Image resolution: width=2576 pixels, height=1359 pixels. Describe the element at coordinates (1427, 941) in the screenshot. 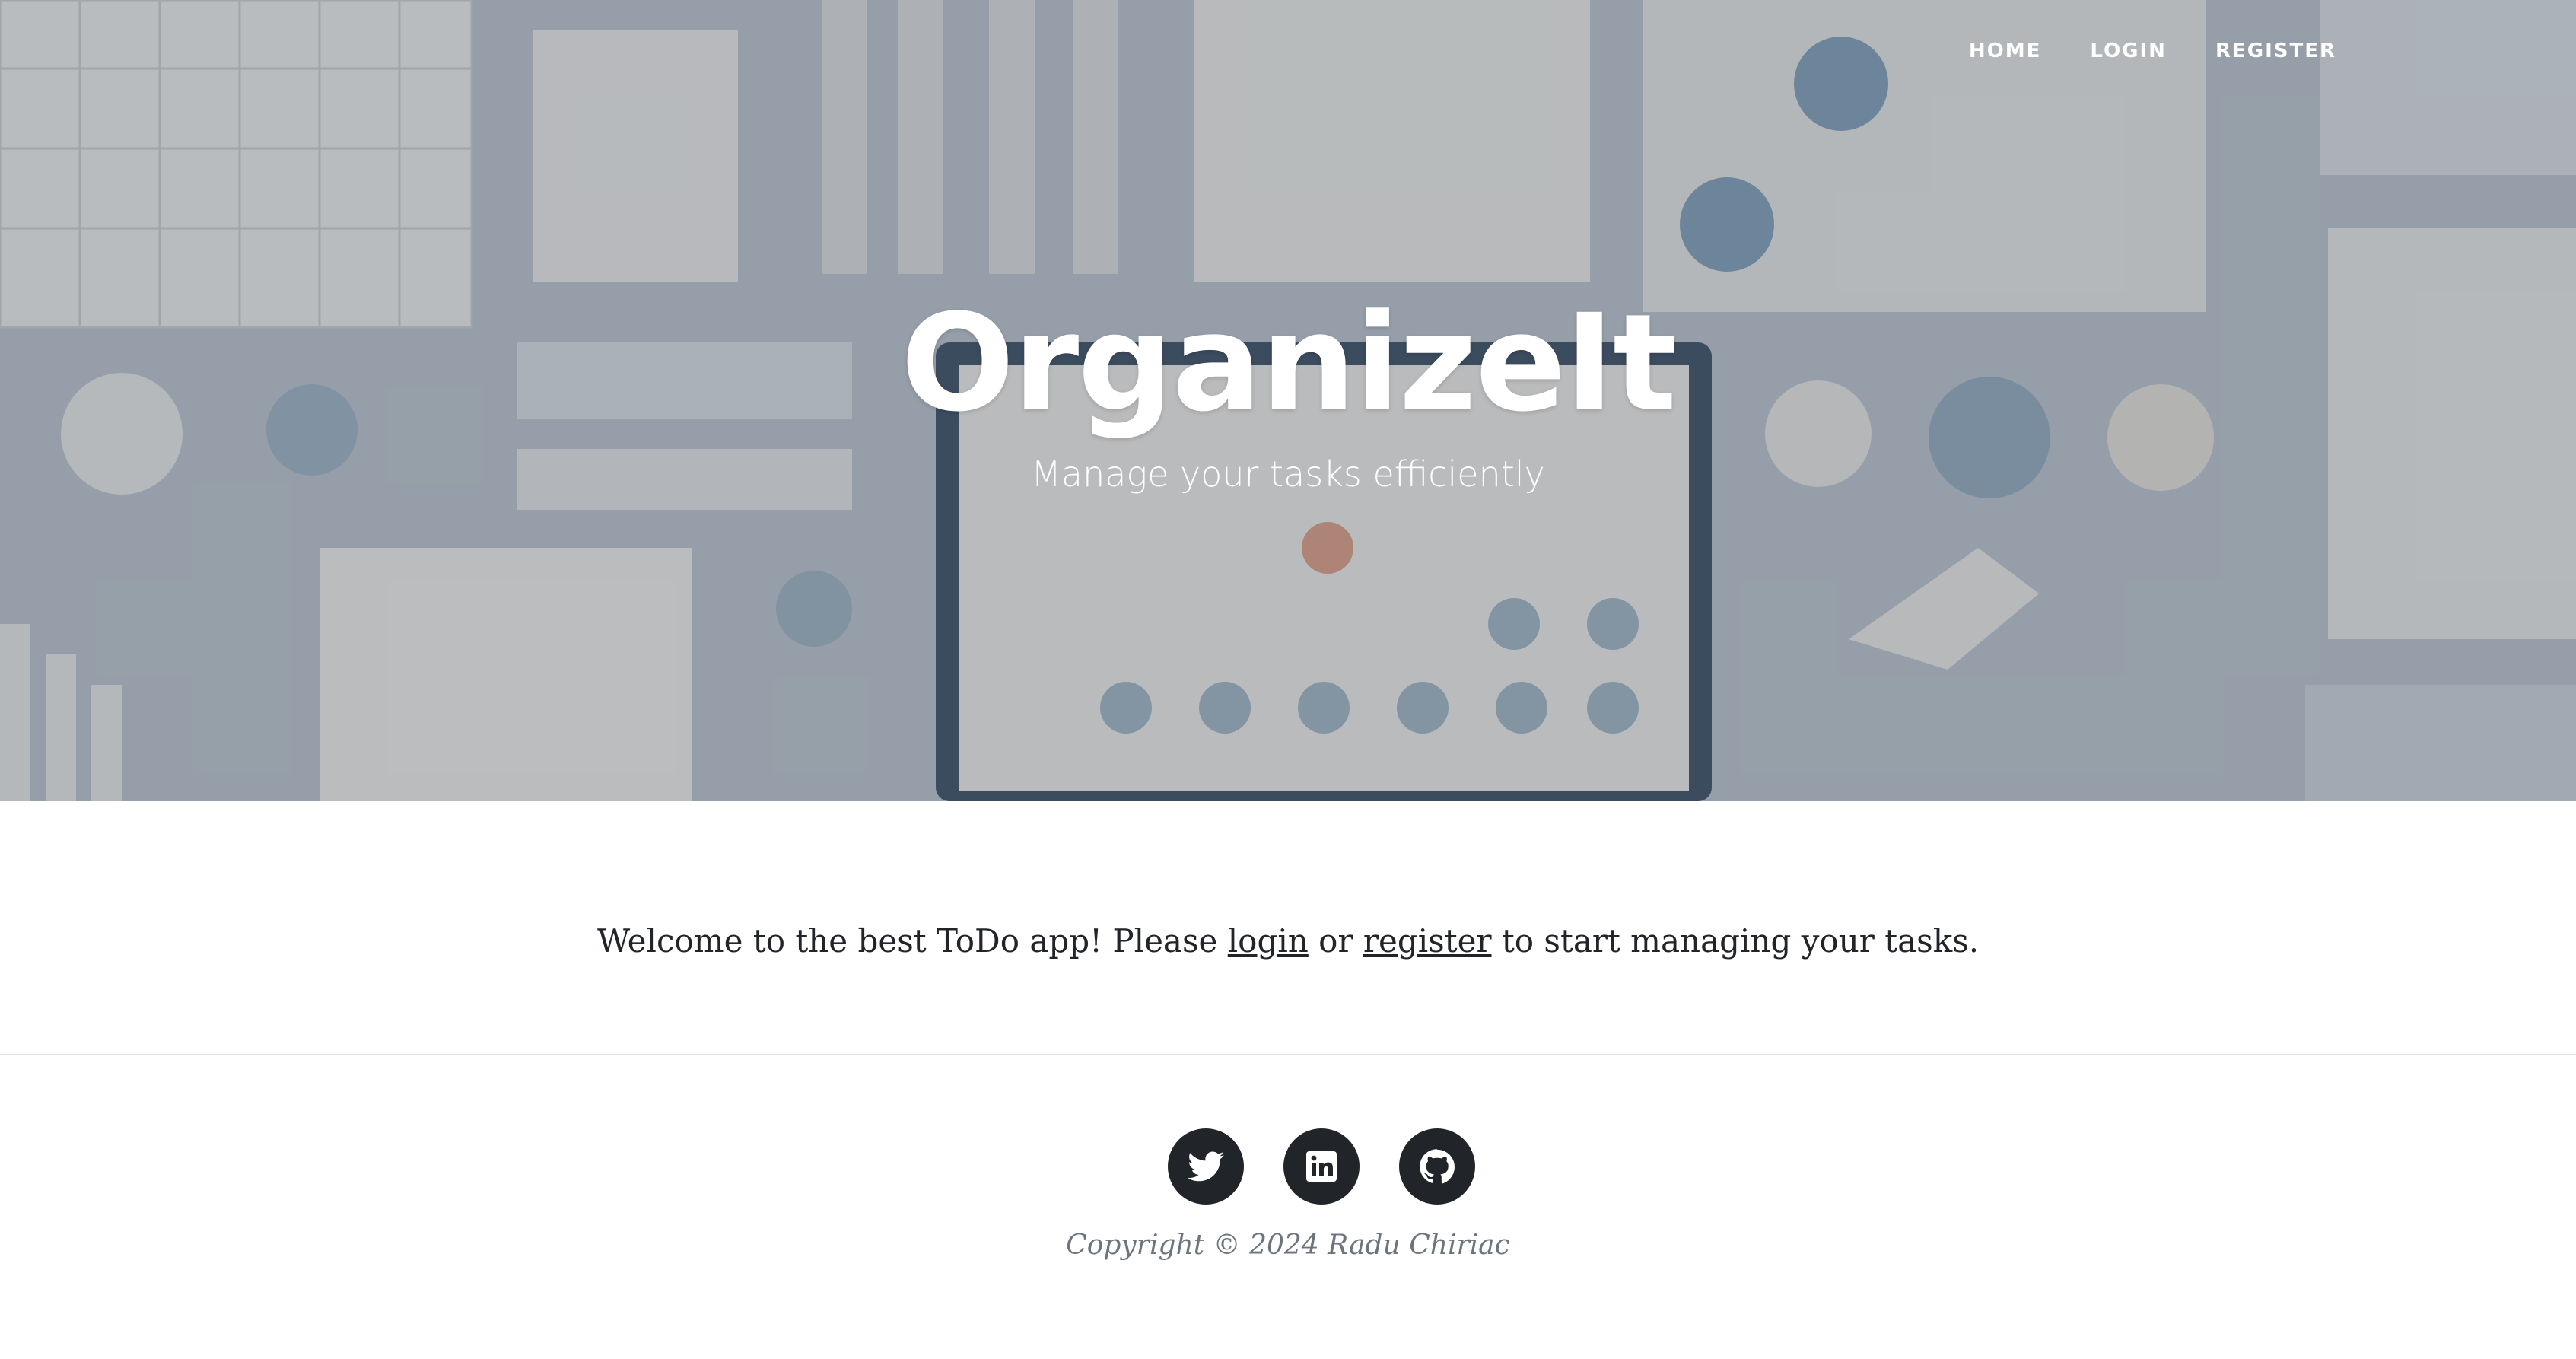

I see `register-link: register` at that location.